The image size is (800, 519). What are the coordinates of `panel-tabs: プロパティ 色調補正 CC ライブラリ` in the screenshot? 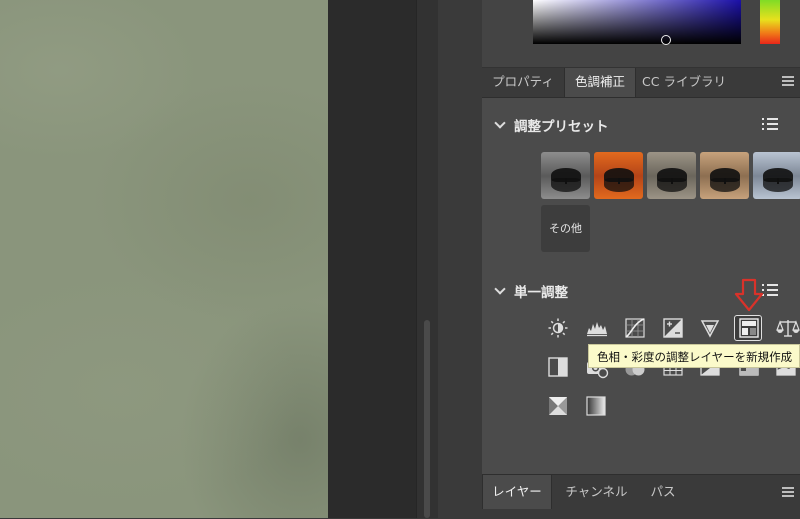 It's located at (641, 83).